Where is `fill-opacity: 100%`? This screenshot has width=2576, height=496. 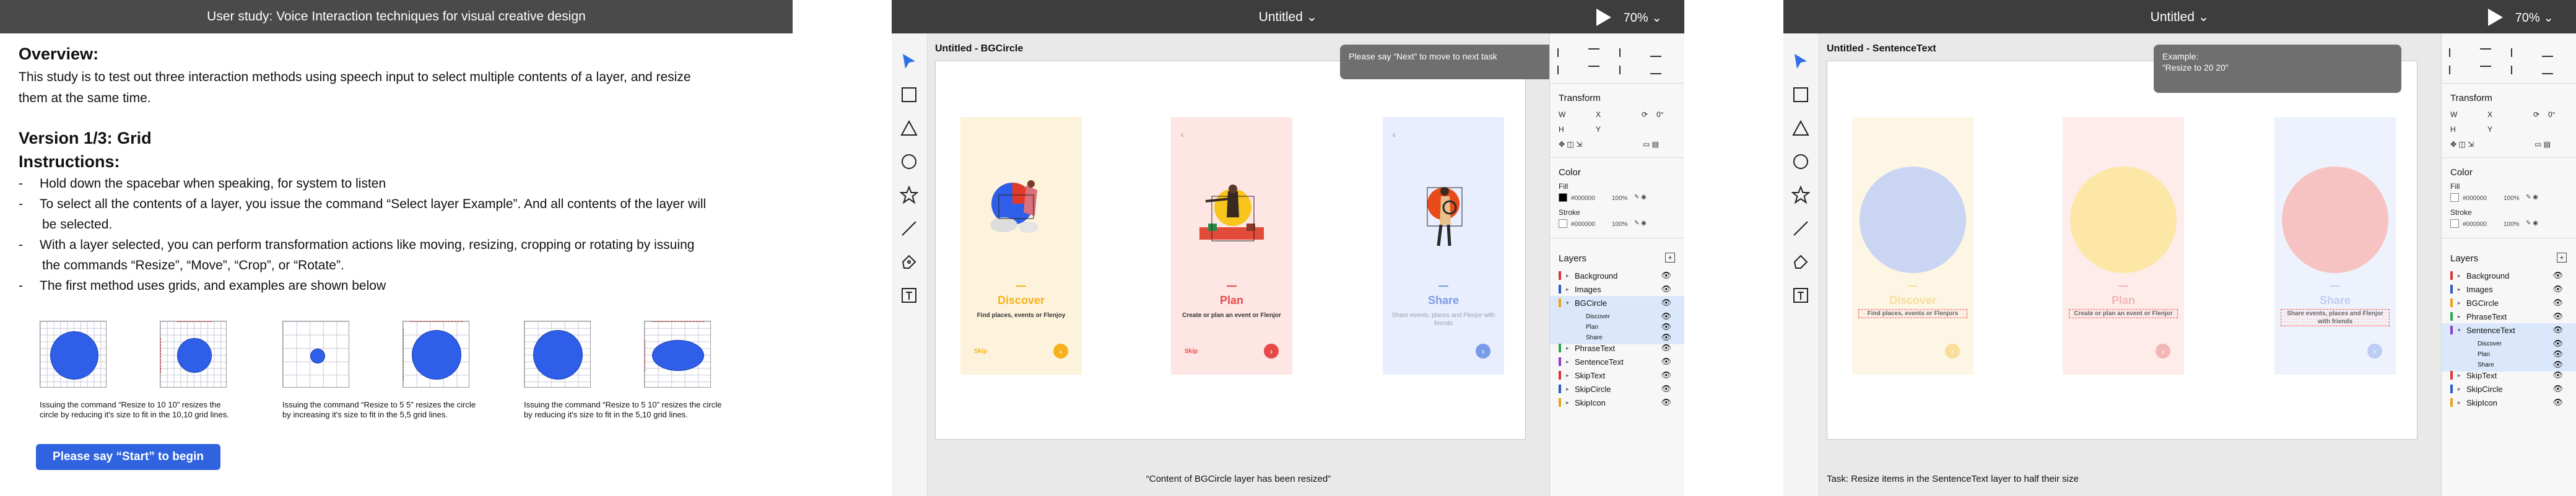 fill-opacity: 100% is located at coordinates (1620, 198).